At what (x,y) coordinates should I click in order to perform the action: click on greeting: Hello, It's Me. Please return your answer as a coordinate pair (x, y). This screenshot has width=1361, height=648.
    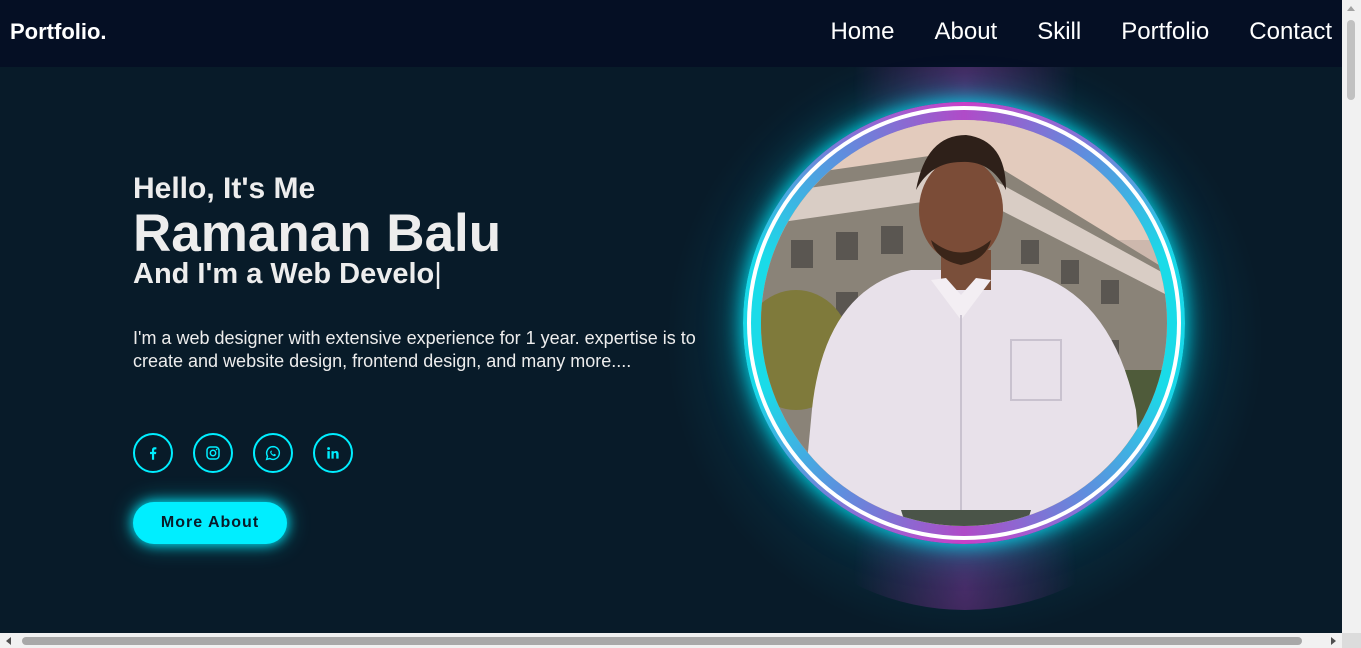
    Looking at the image, I should click on (224, 188).